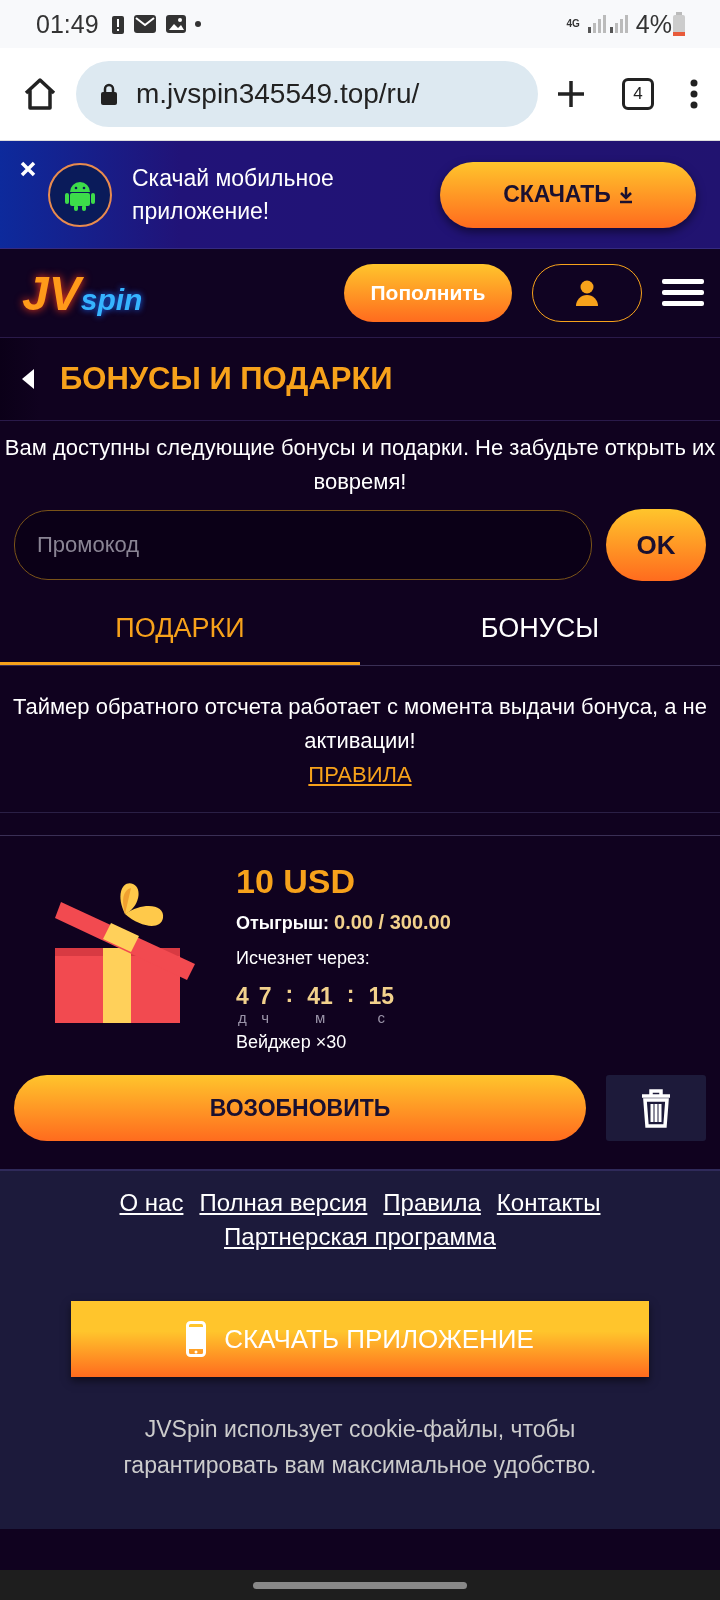 The image size is (720, 1600). Describe the element at coordinates (683, 293) in the screenshot. I see `menu-icon` at that location.